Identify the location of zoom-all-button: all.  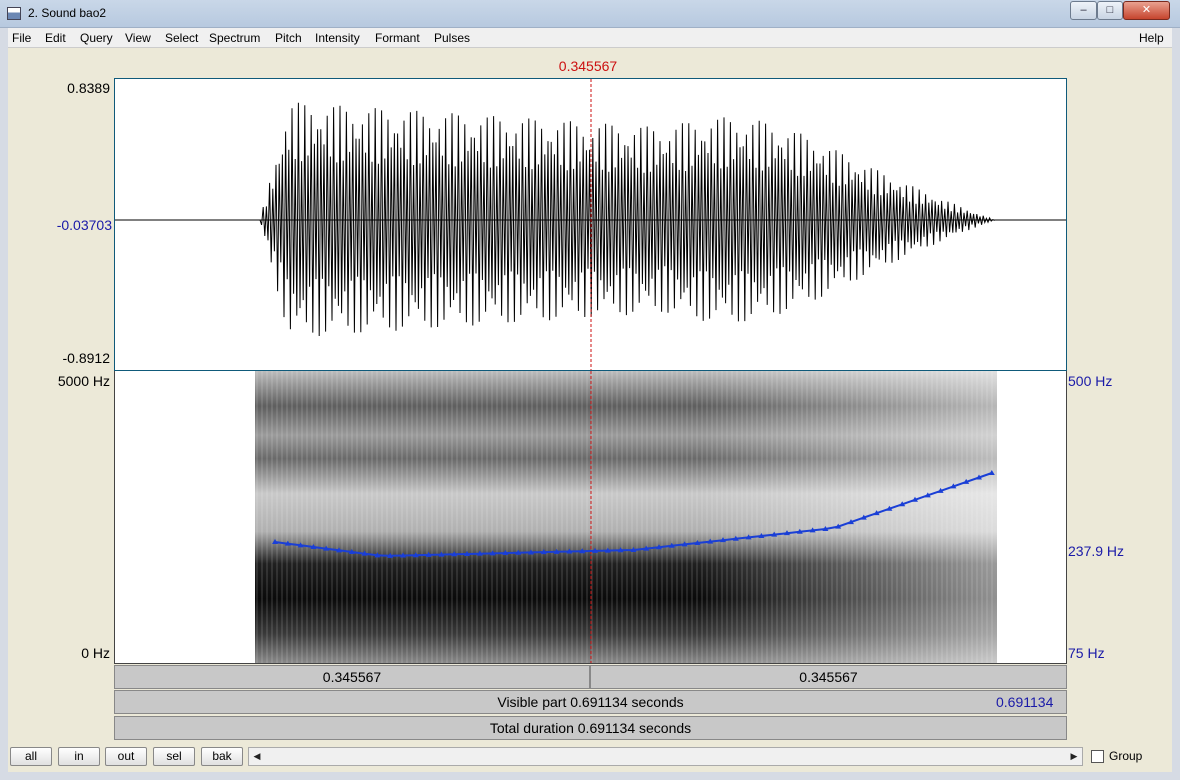
(31, 756).